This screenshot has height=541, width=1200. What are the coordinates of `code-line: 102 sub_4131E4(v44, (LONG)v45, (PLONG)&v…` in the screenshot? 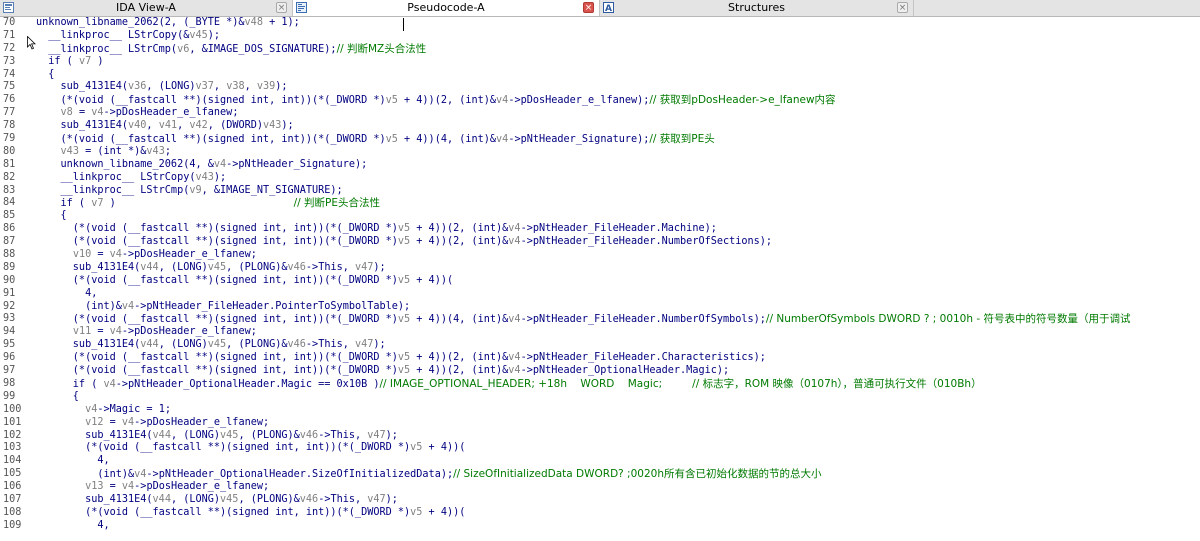 It's located at (199, 436).